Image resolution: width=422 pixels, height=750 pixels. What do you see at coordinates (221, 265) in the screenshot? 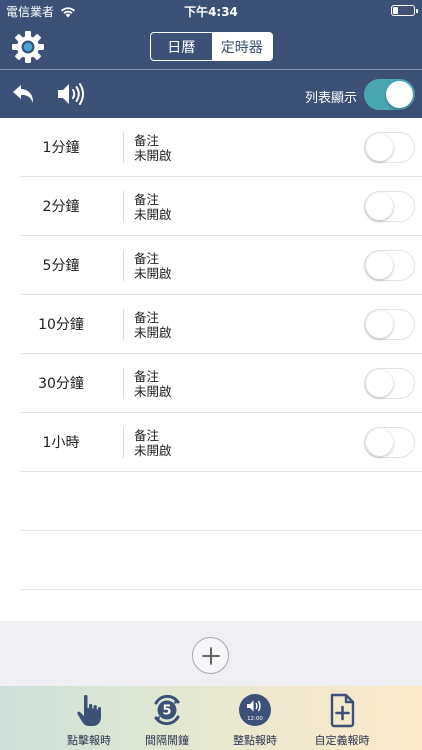
I see `timer-row: 5分鐘 备注 未開啟` at bounding box center [221, 265].